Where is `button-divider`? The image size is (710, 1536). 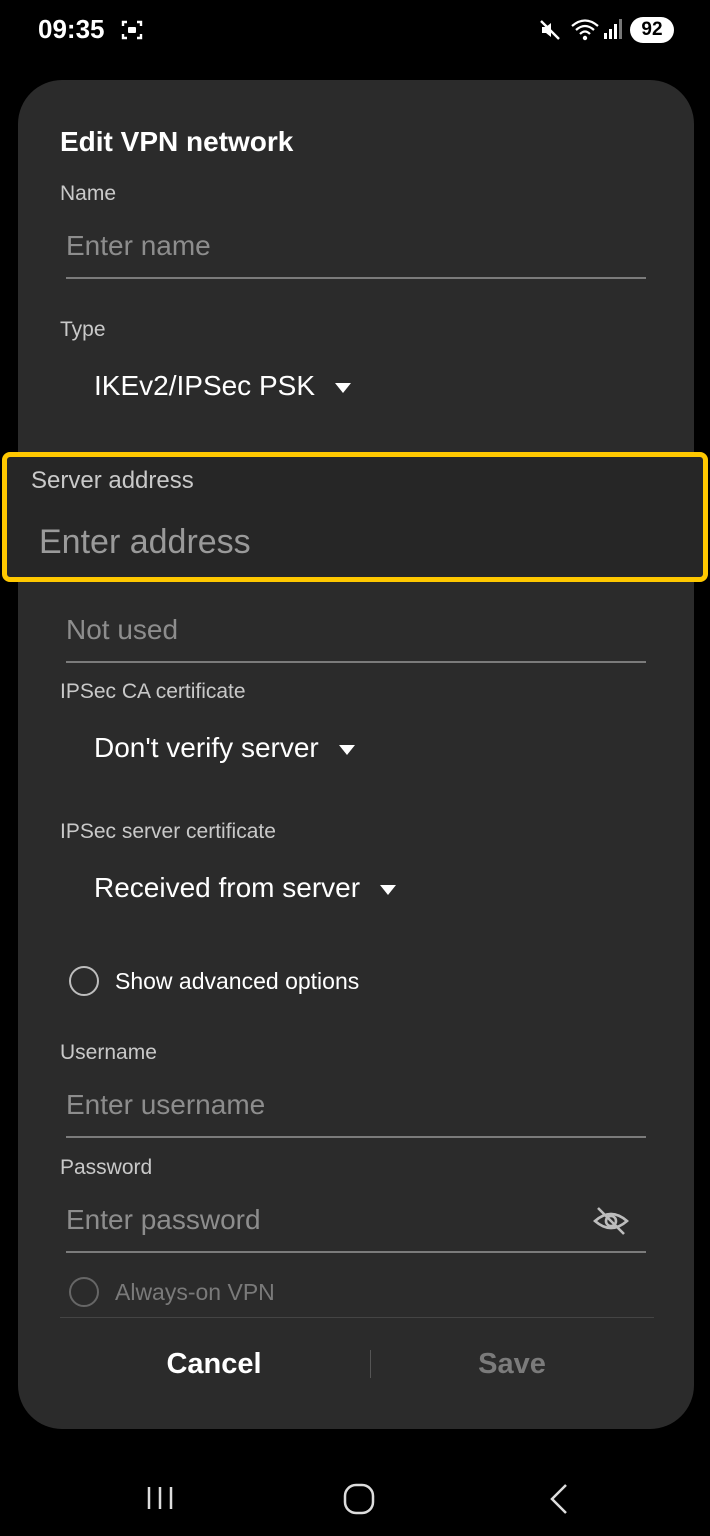 button-divider is located at coordinates (357, 1317).